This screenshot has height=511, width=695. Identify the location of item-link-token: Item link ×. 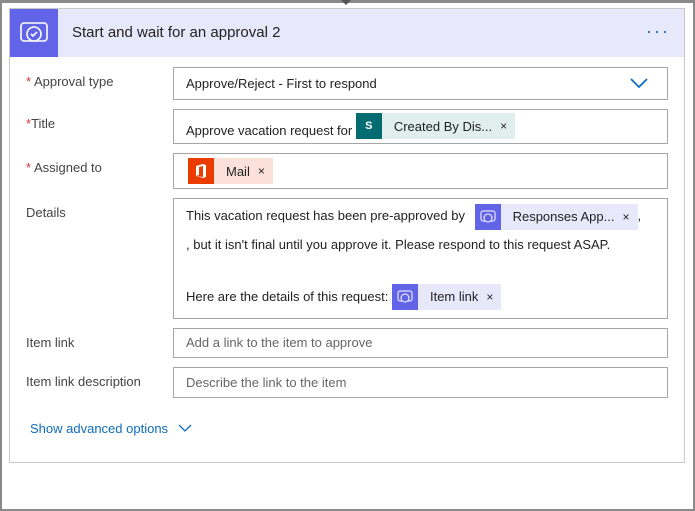
(446, 297).